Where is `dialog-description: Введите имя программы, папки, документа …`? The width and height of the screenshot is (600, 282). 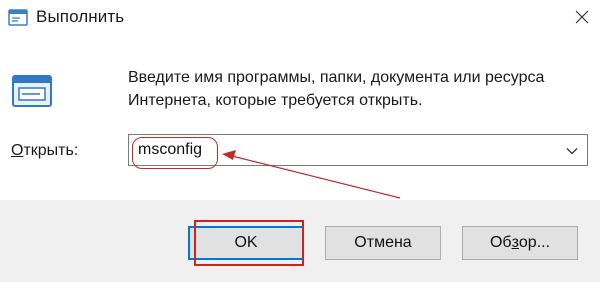
dialog-description: Введите имя программы, папки, документа … is located at coordinates (358, 89).